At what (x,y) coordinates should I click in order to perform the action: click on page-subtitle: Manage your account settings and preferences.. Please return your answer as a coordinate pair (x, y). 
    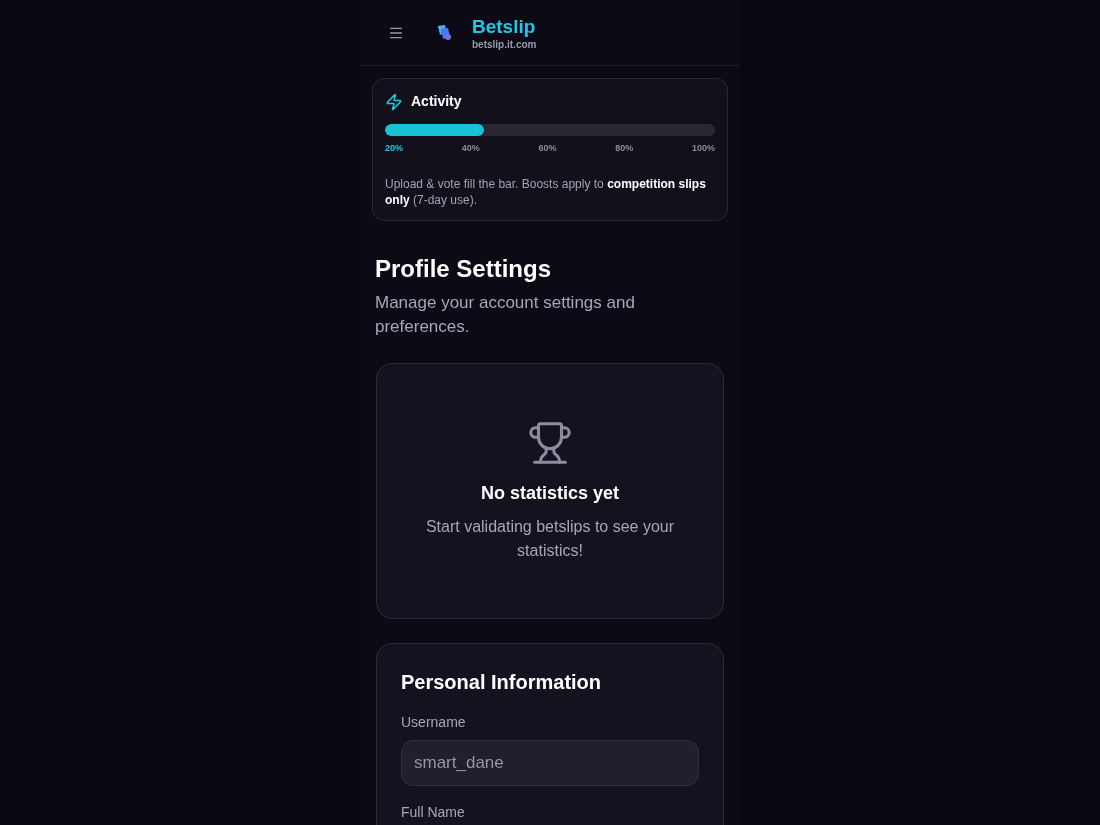
    Looking at the image, I should click on (505, 314).